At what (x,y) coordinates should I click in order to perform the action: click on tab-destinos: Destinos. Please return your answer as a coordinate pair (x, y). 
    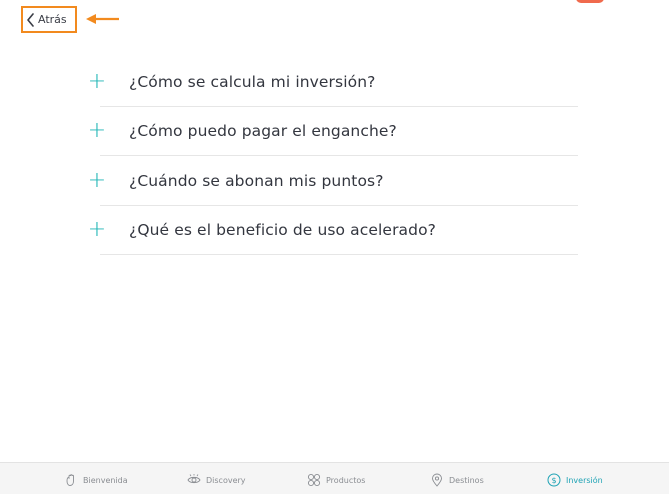
    Looking at the image, I should click on (457, 480).